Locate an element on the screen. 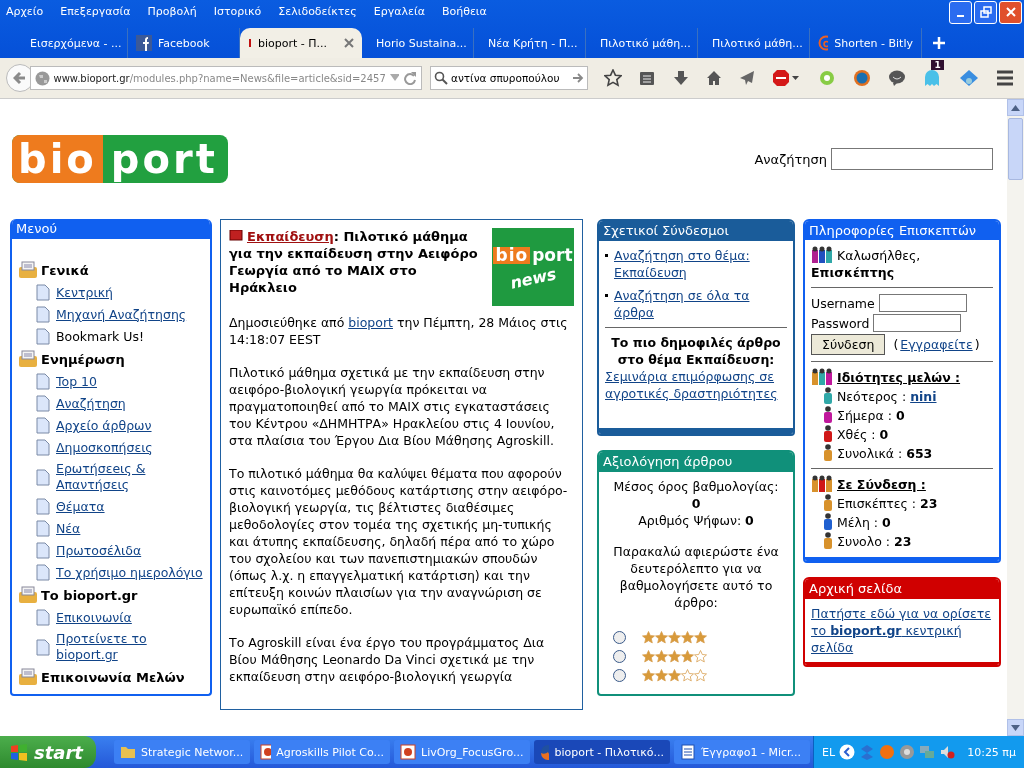 This screenshot has height=768, width=1024. password-field is located at coordinates (917, 323).